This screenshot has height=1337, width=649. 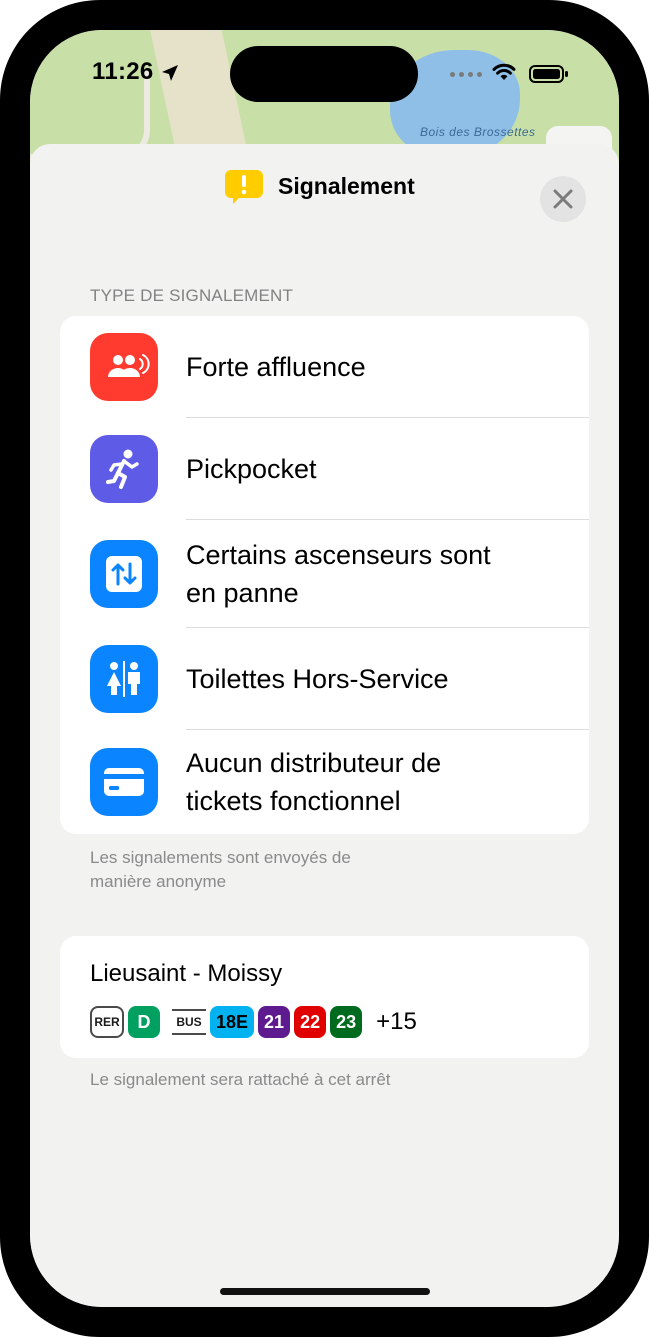 What do you see at coordinates (242, 593) in the screenshot?
I see `label-line-2: en panne` at bounding box center [242, 593].